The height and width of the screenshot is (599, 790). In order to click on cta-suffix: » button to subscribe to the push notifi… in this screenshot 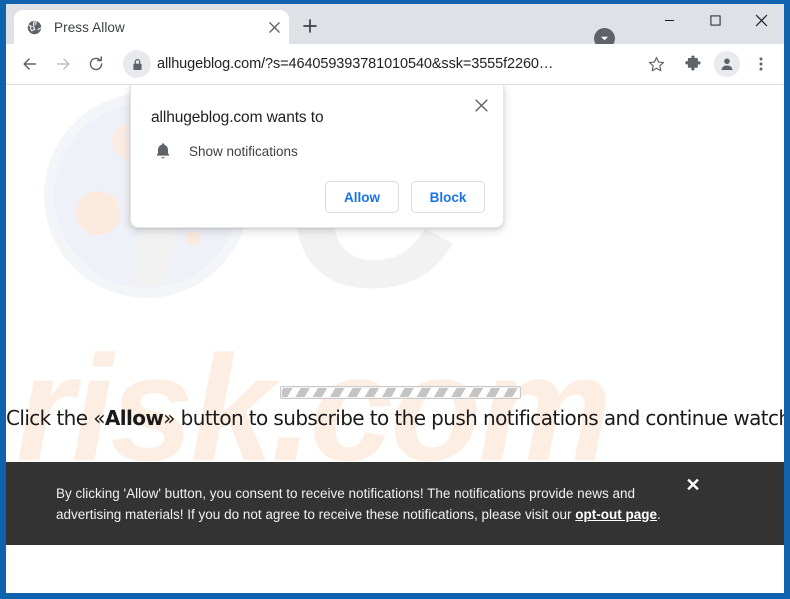, I will do `click(473, 418)`.